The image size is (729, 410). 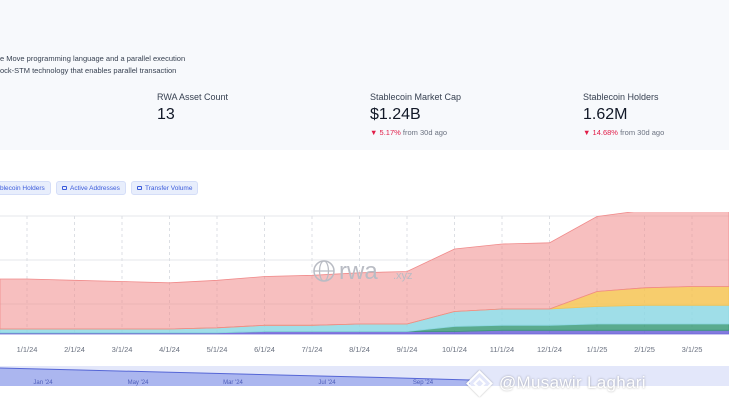 I want to click on x-tick-label: 3/1/24, so click(x=122, y=349).